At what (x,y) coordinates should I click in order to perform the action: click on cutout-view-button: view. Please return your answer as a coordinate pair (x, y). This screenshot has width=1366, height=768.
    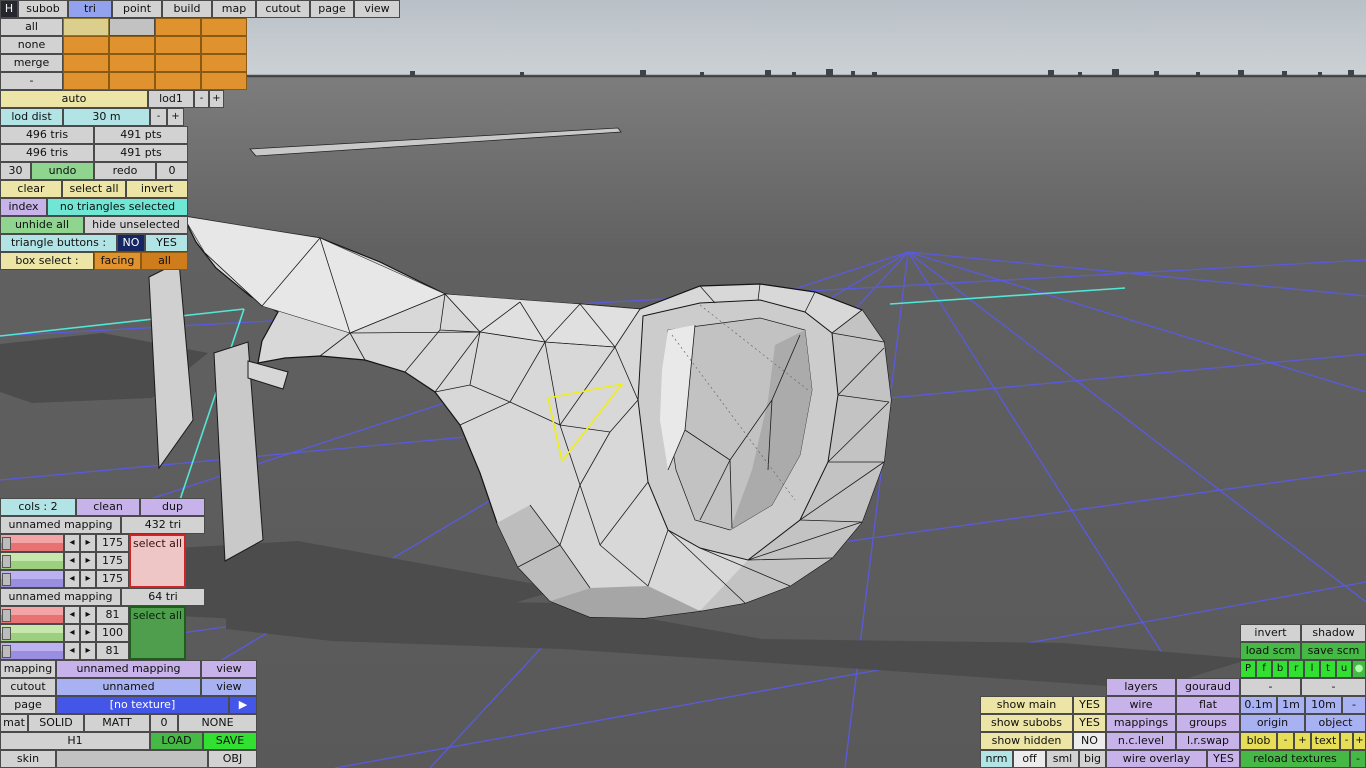
    Looking at the image, I should click on (229, 687).